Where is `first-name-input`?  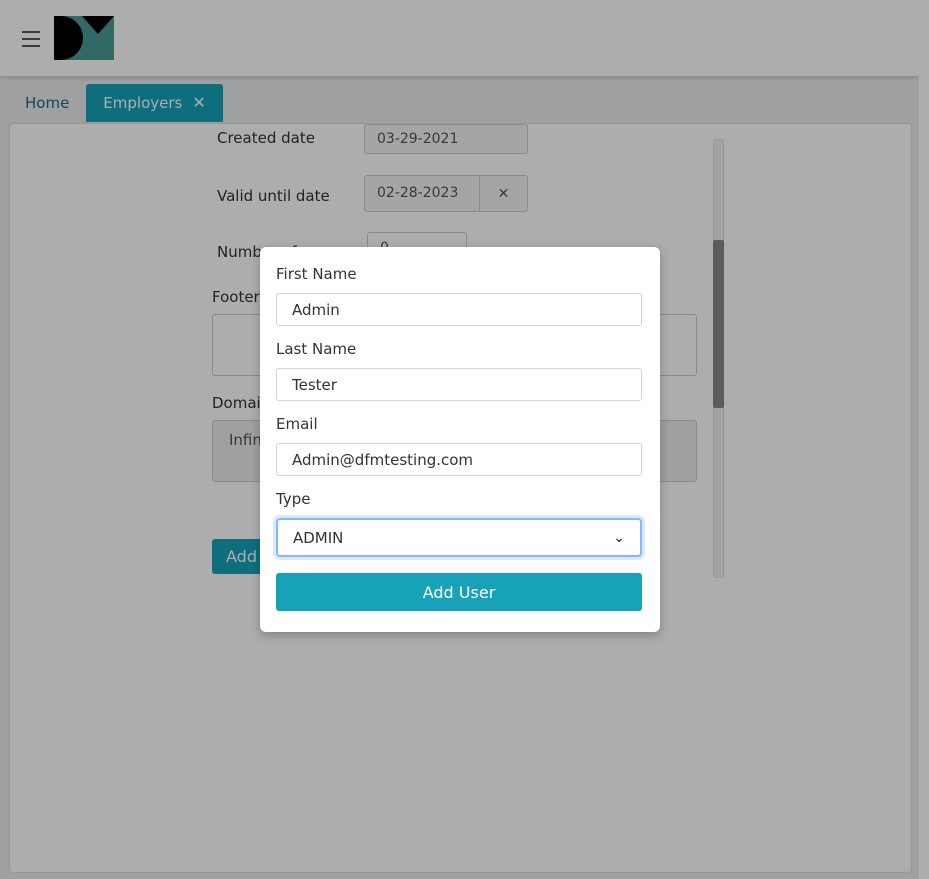 first-name-input is located at coordinates (459, 309).